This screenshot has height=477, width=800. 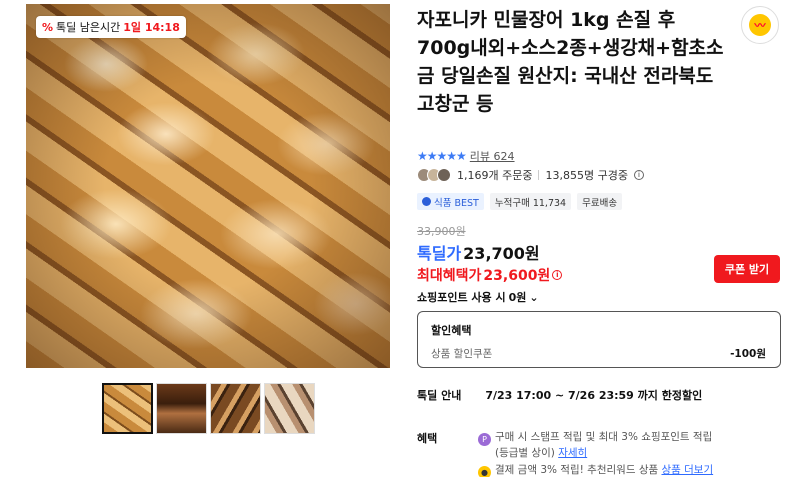 What do you see at coordinates (594, 395) in the screenshot?
I see `deal-info-period: 7/23 17:00 ~ 7/26 23:59 까지 한정할인` at bounding box center [594, 395].